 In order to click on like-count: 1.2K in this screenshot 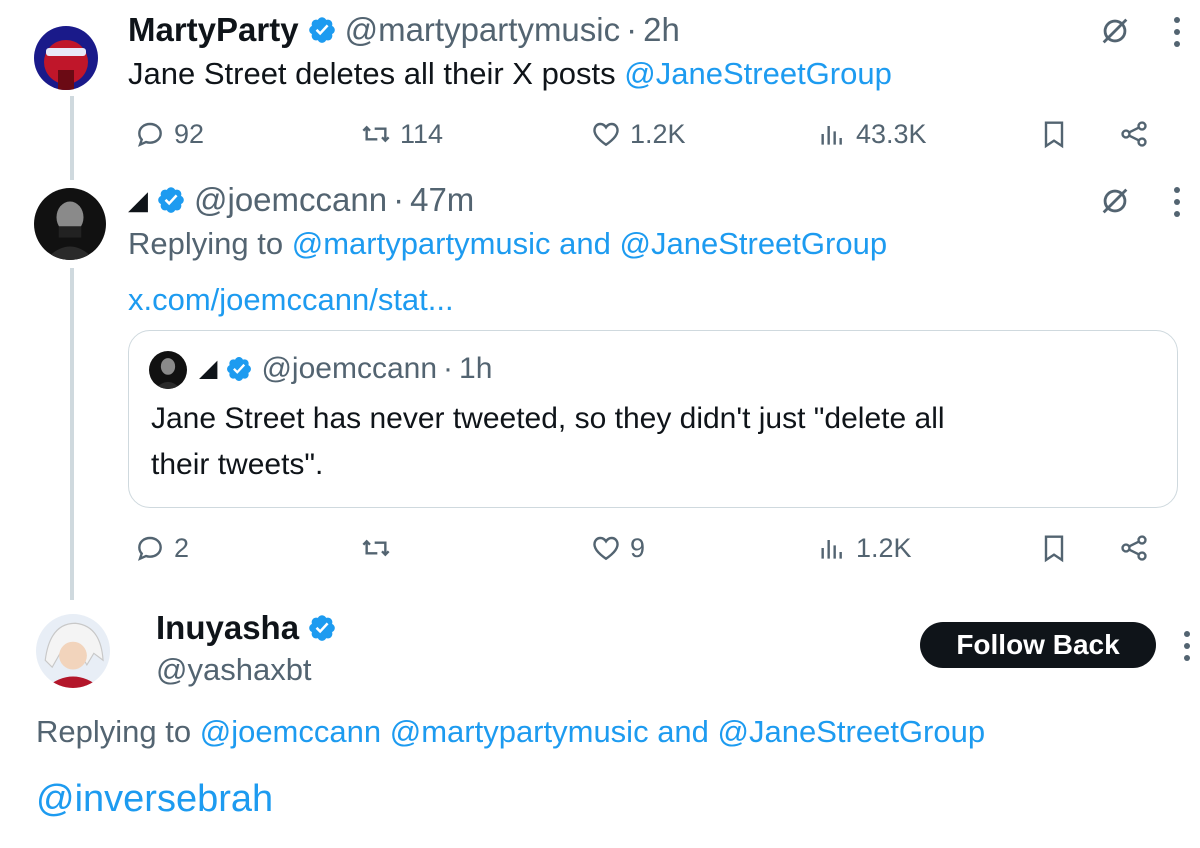, I will do `click(658, 133)`.